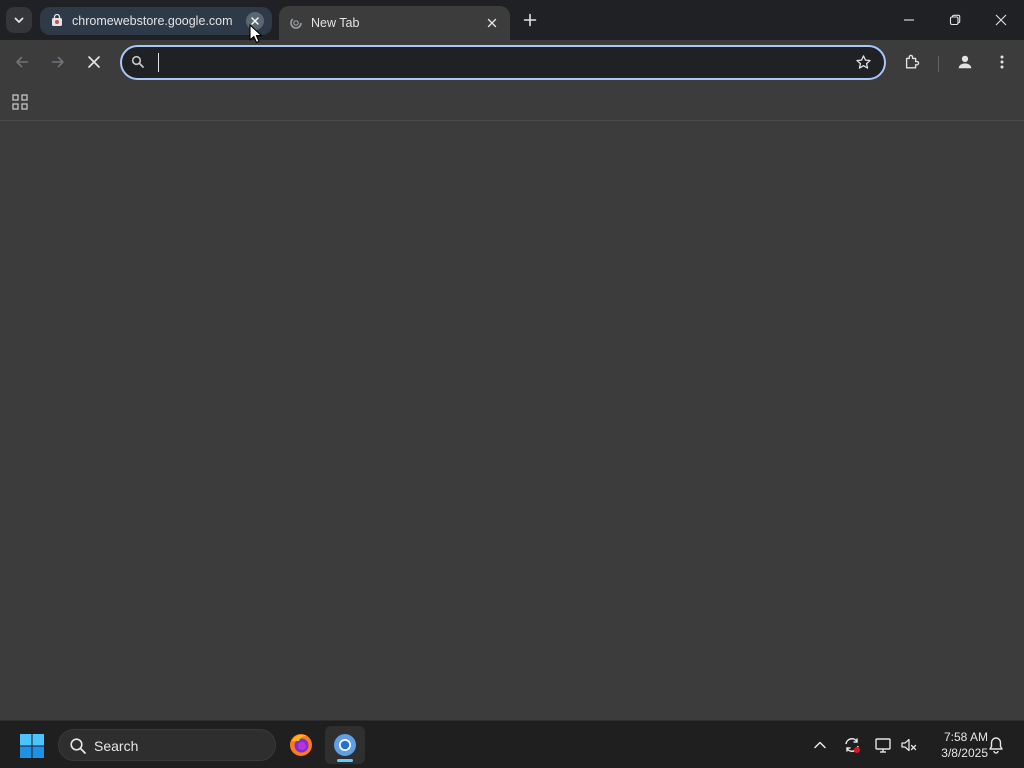 The image size is (1024, 768). Describe the element at coordinates (57, 20) in the screenshot. I see `chrome-web-store-icon` at that location.